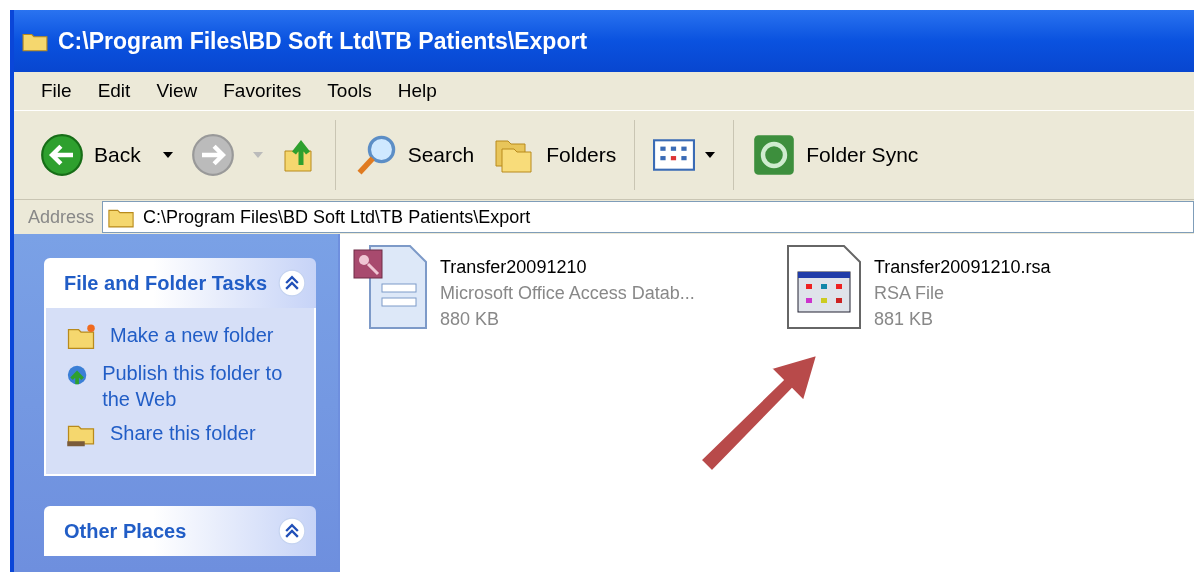 Image resolution: width=1194 pixels, height=572 pixels. Describe the element at coordinates (180, 283) in the screenshot. I see `panel-header: File and Folder Tasks` at that location.